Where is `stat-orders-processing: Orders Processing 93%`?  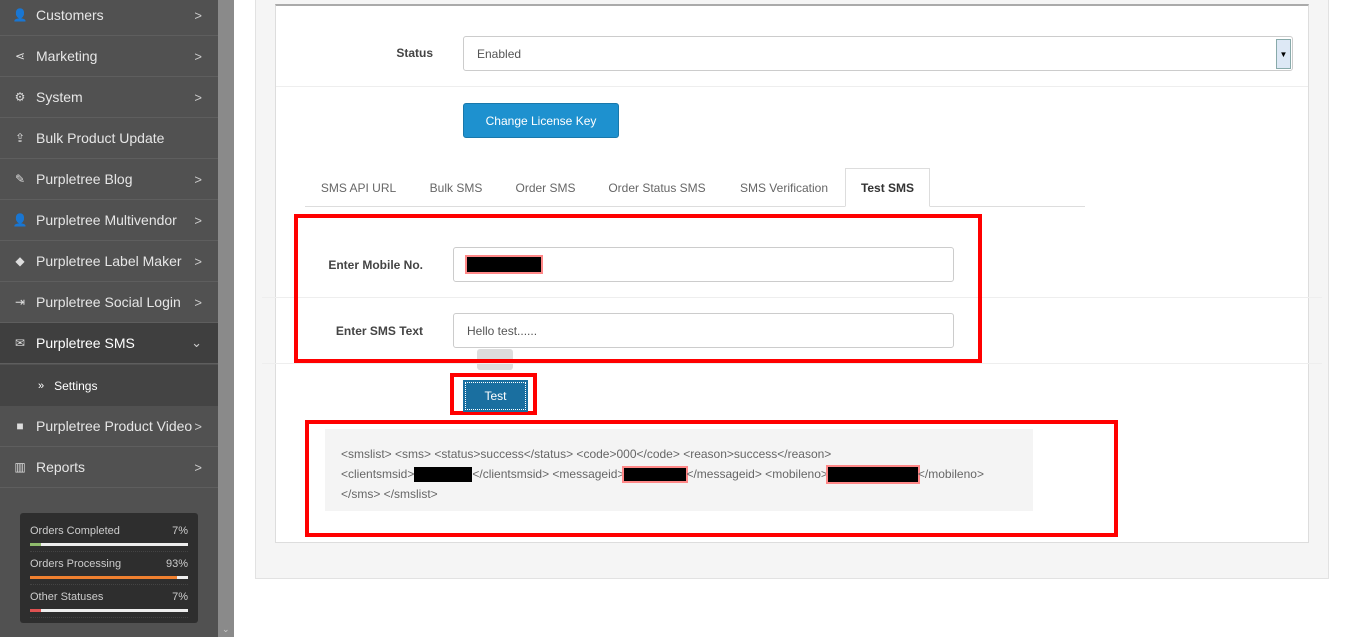
stat-orders-processing: Orders Processing 93% is located at coordinates (109, 568).